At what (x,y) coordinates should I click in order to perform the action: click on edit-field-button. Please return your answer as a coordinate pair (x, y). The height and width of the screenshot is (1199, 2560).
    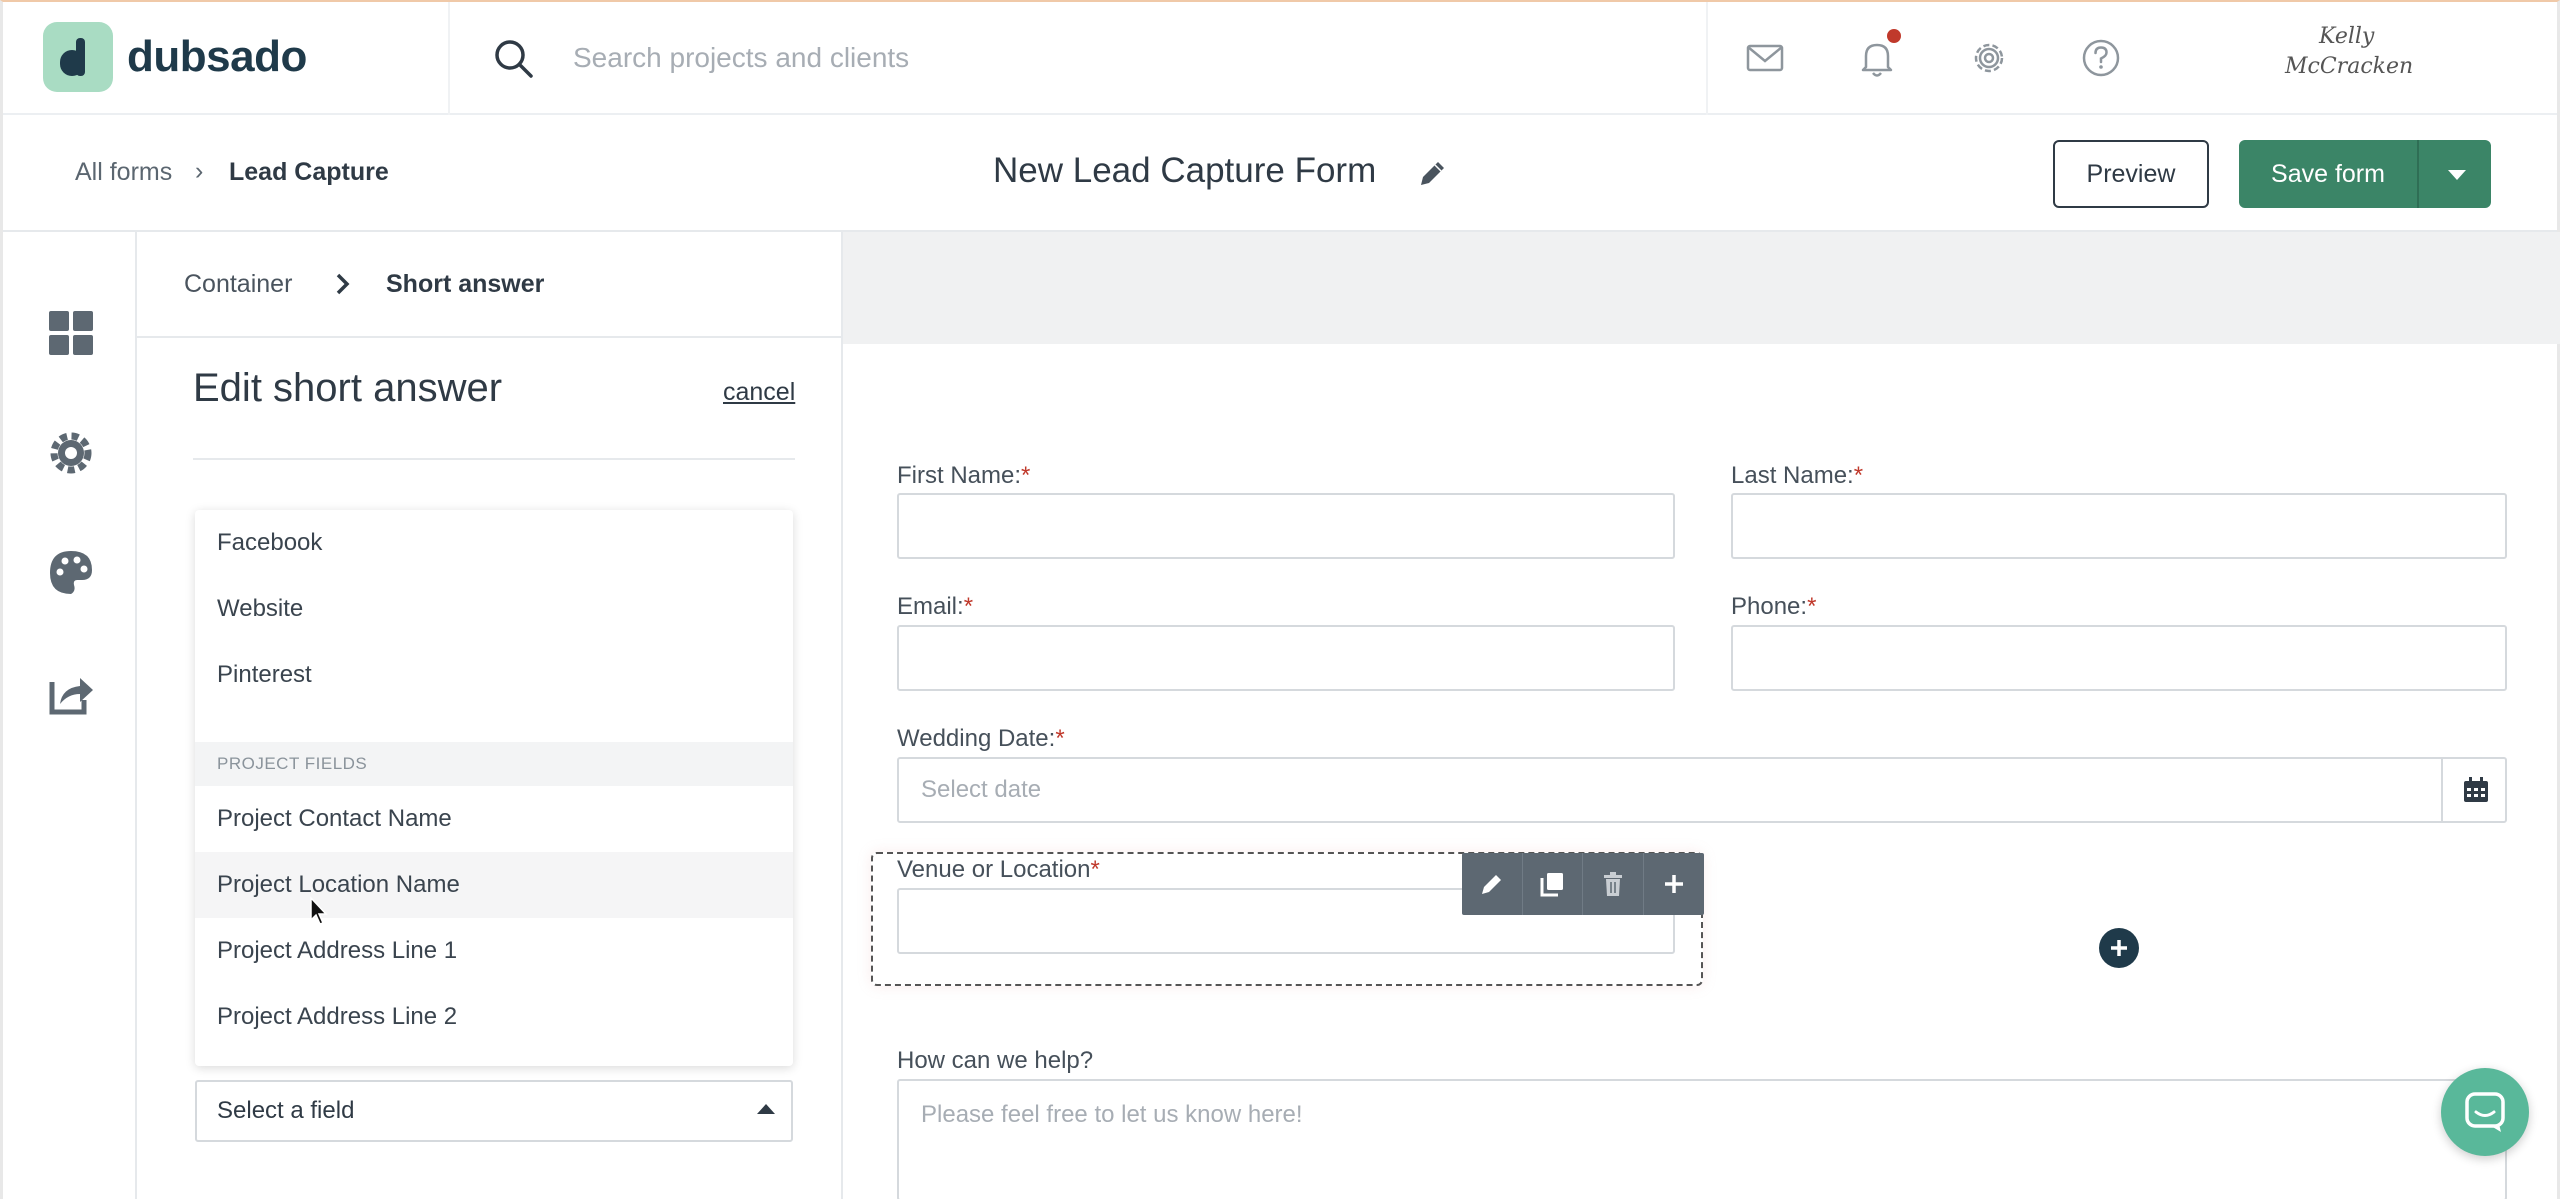
    Looking at the image, I should click on (1492, 884).